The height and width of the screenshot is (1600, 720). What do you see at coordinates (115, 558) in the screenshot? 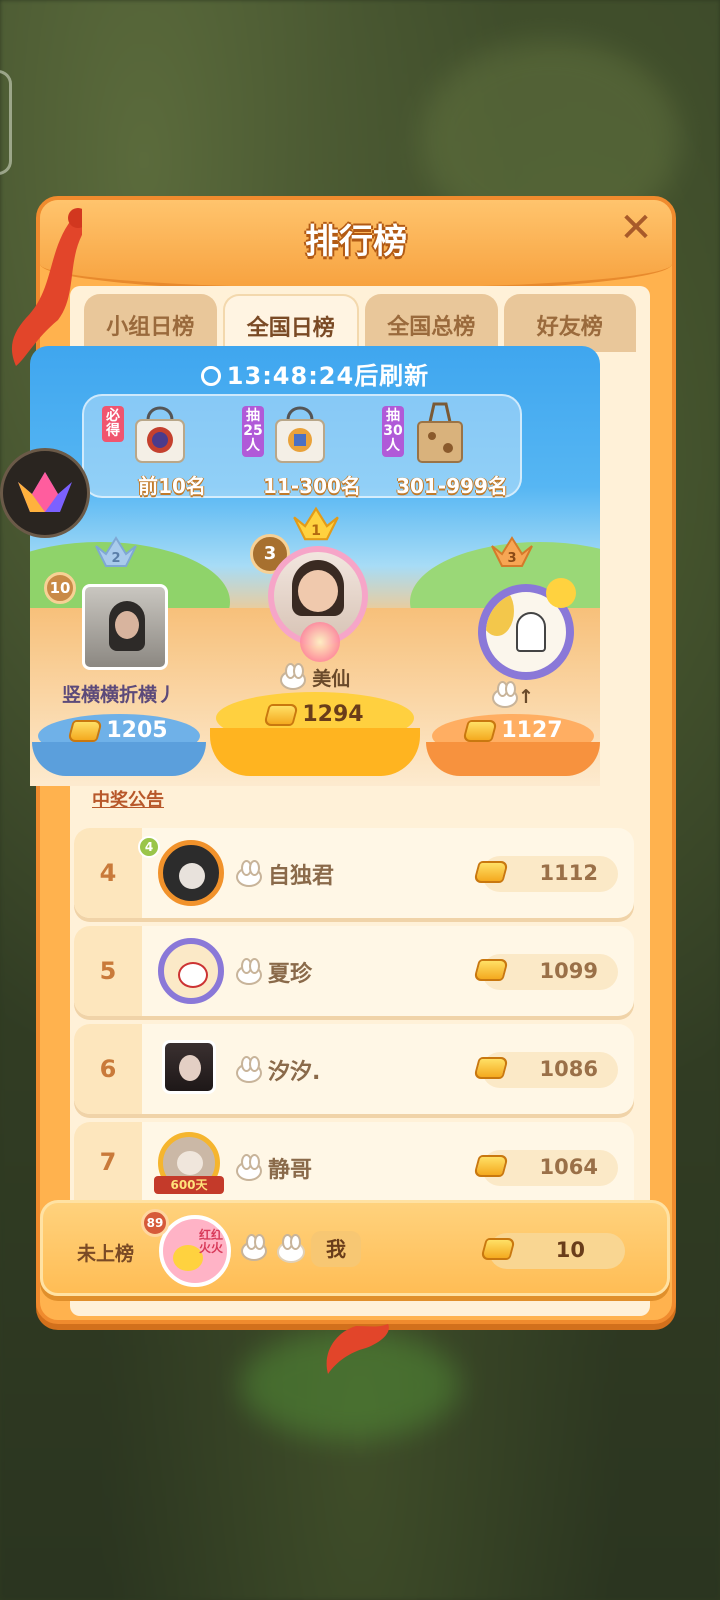
I see `svg-text: 2` at bounding box center [115, 558].